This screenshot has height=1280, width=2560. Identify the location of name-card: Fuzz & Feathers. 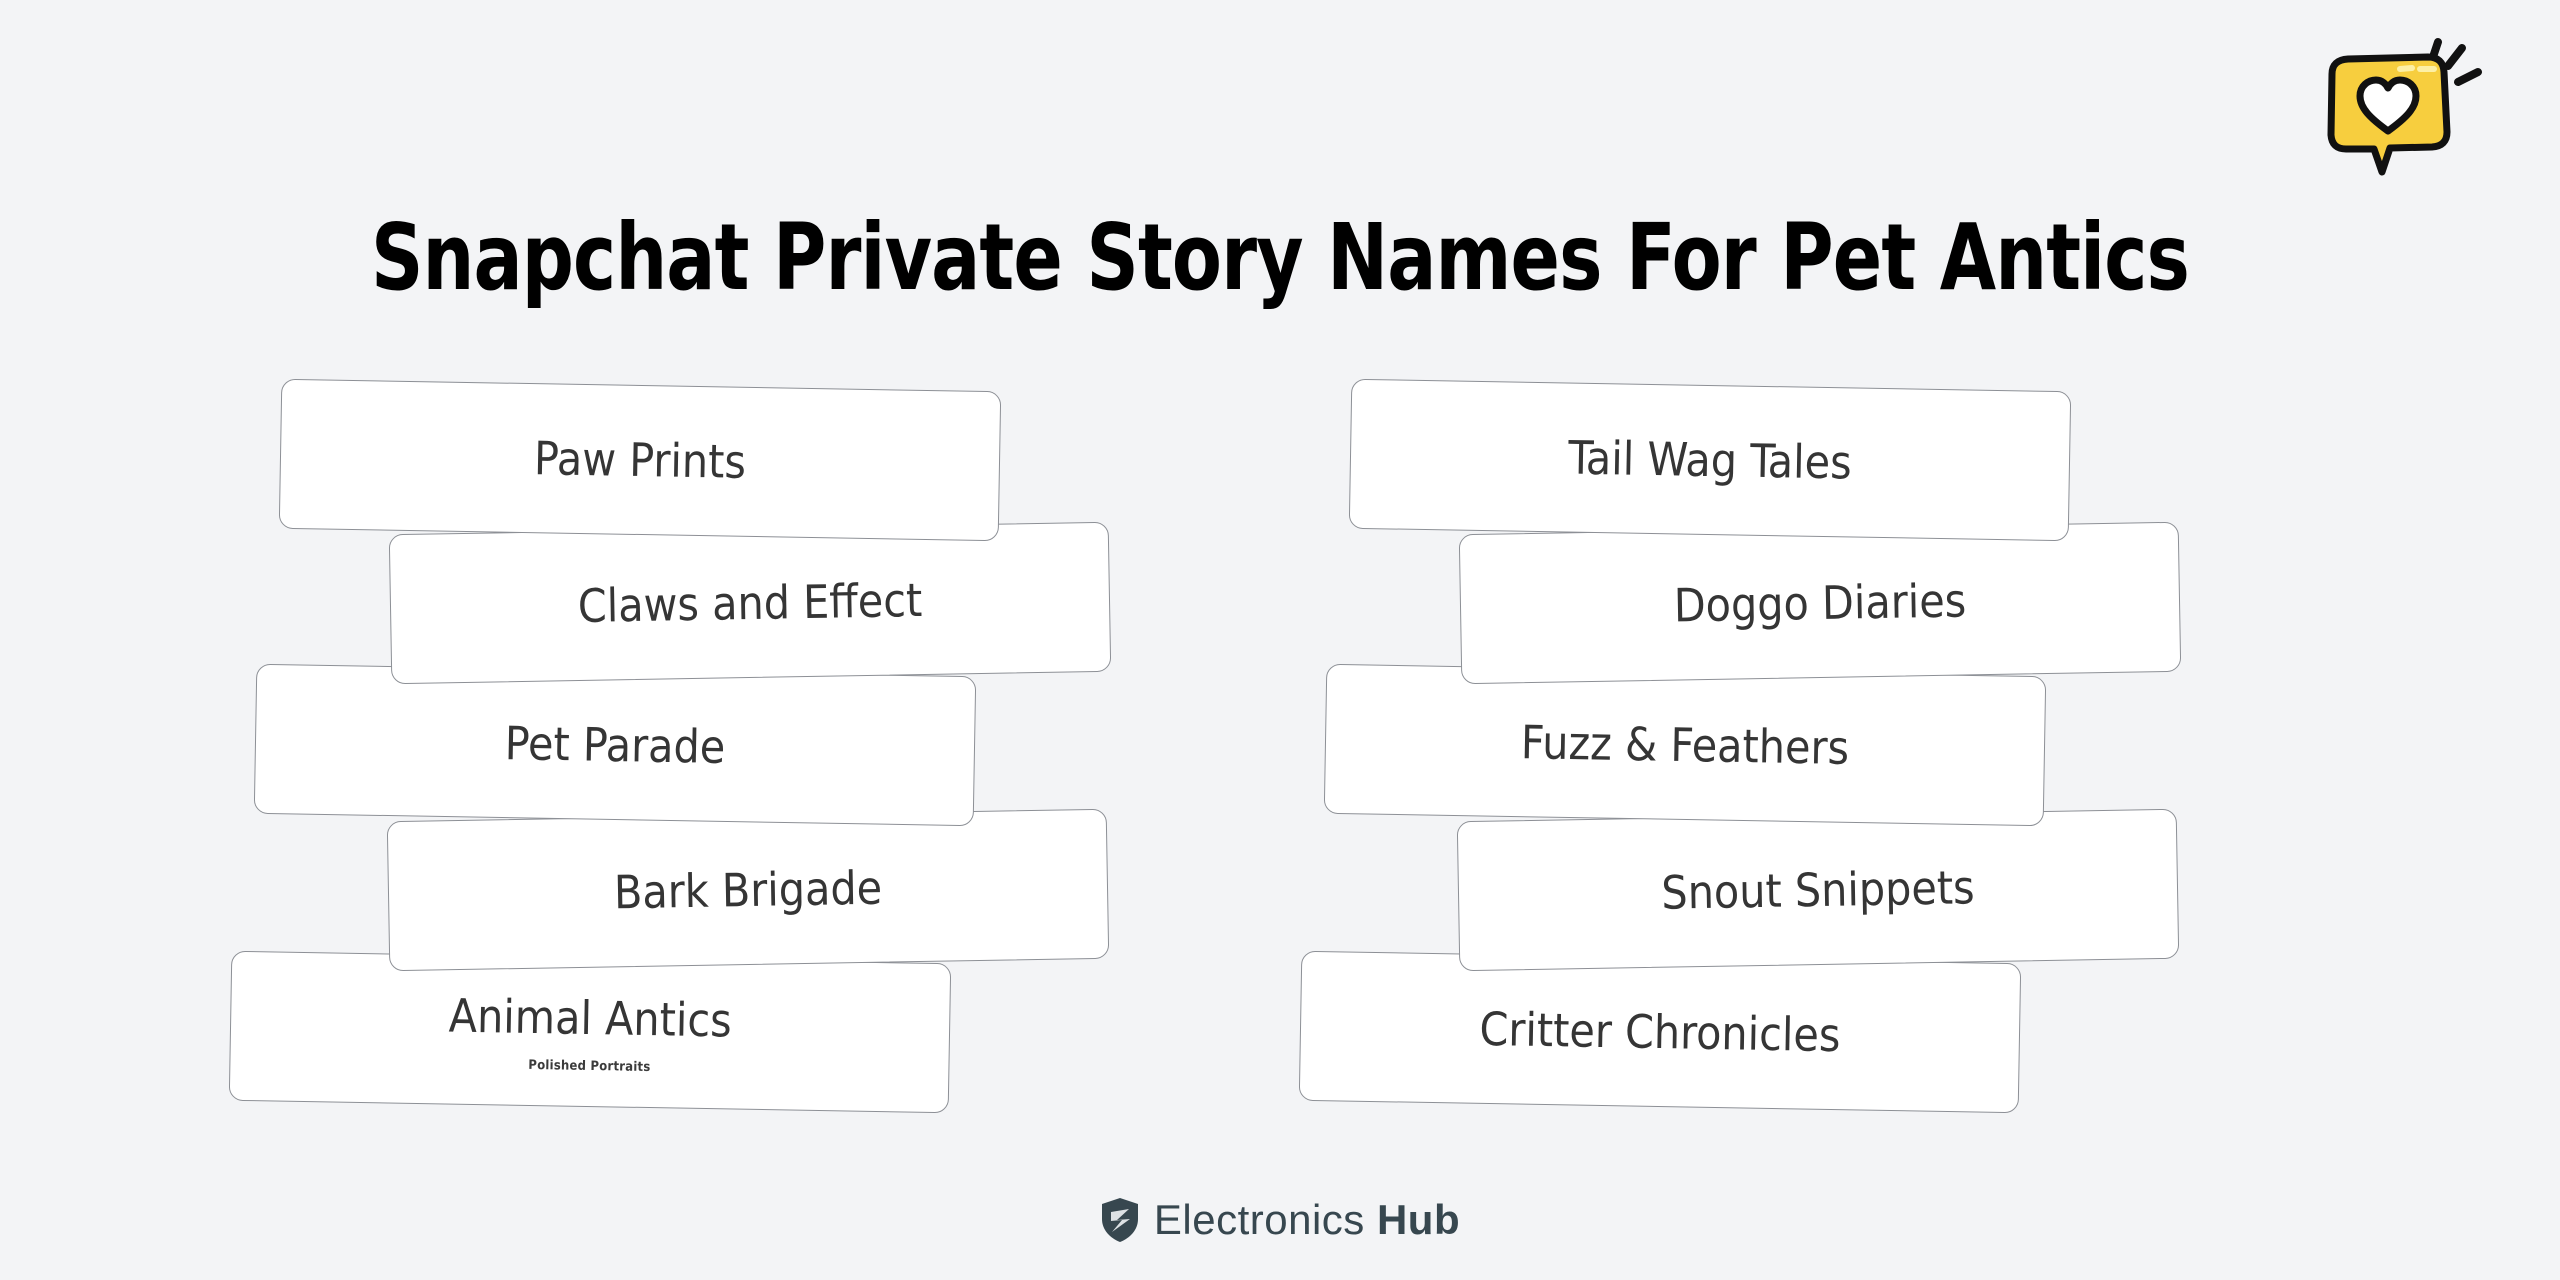
(1685, 745).